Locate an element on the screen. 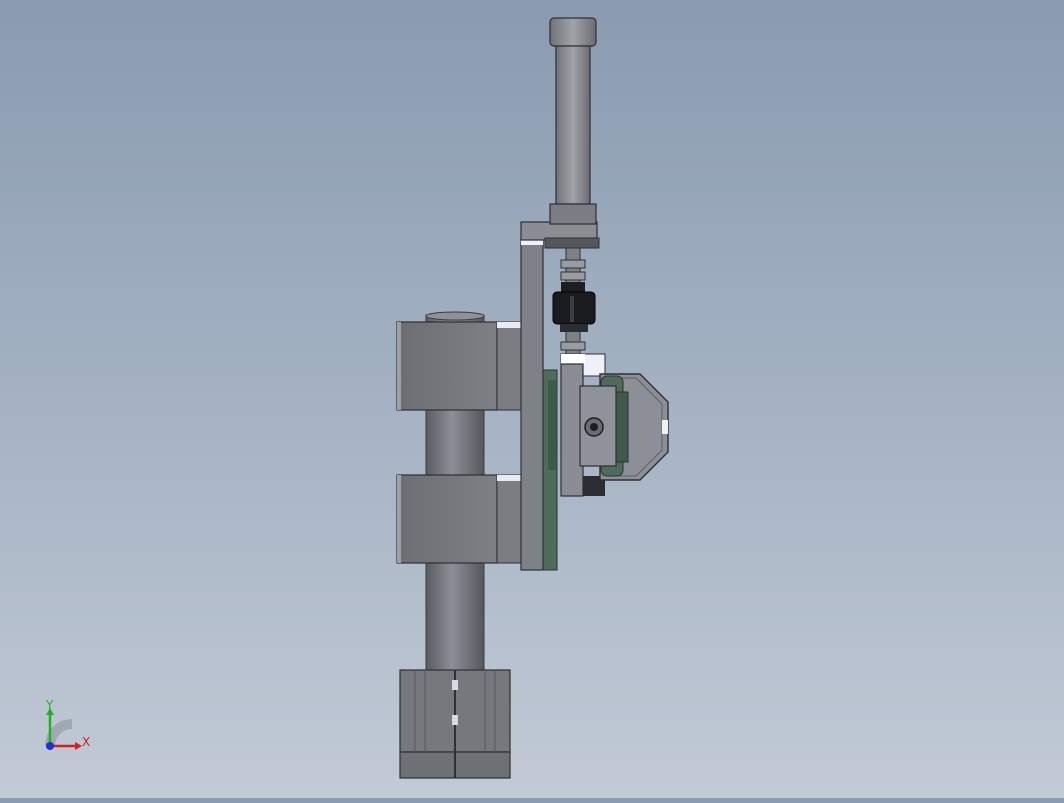 This screenshot has height=803, width=1064. axis-triad is located at coordinates (63, 729).